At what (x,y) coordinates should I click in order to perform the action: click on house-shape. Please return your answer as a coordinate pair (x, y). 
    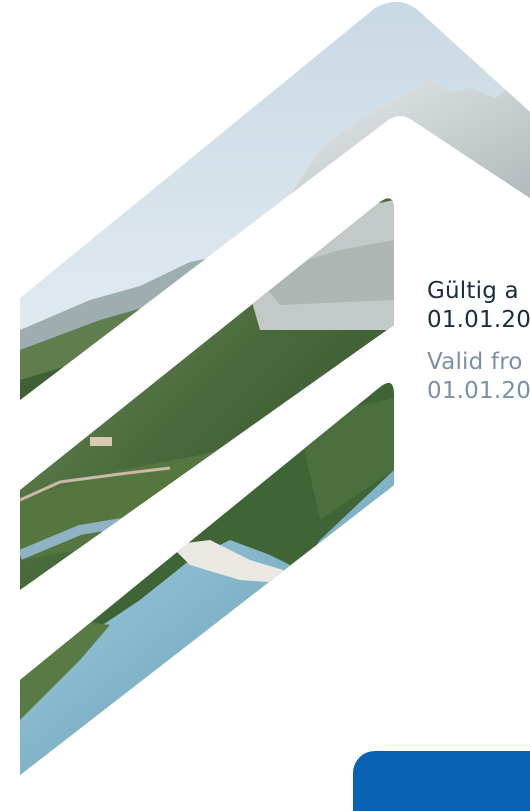
    Looking at the image, I should click on (101, 441).